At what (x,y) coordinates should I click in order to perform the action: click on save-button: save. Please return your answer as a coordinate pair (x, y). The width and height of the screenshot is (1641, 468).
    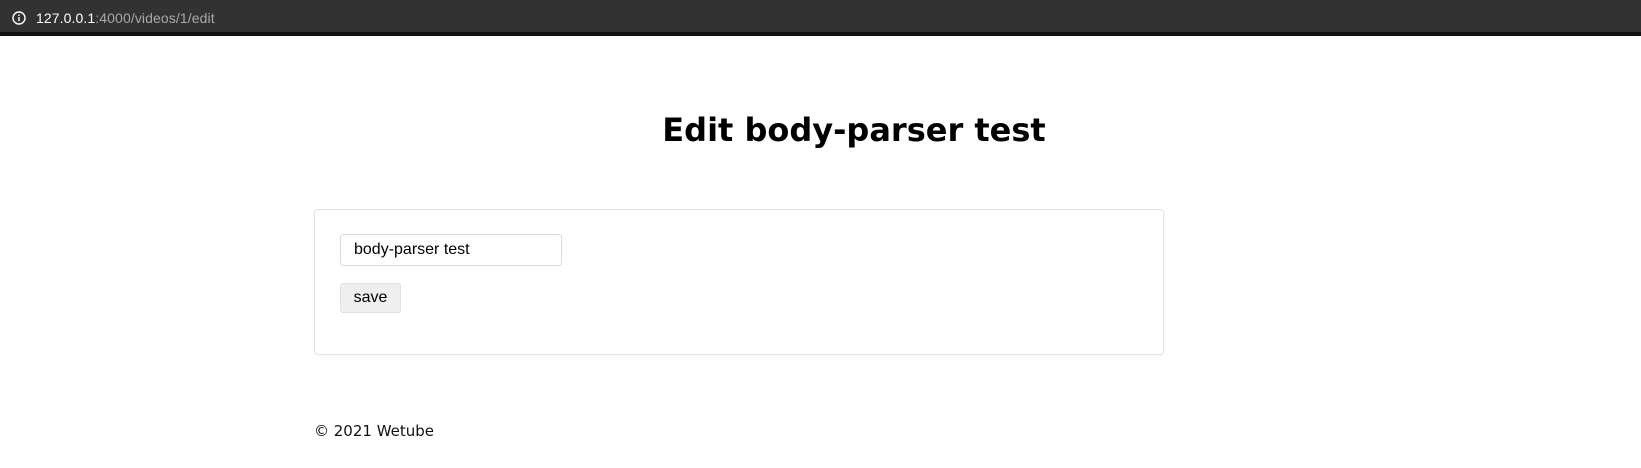
    Looking at the image, I should click on (370, 298).